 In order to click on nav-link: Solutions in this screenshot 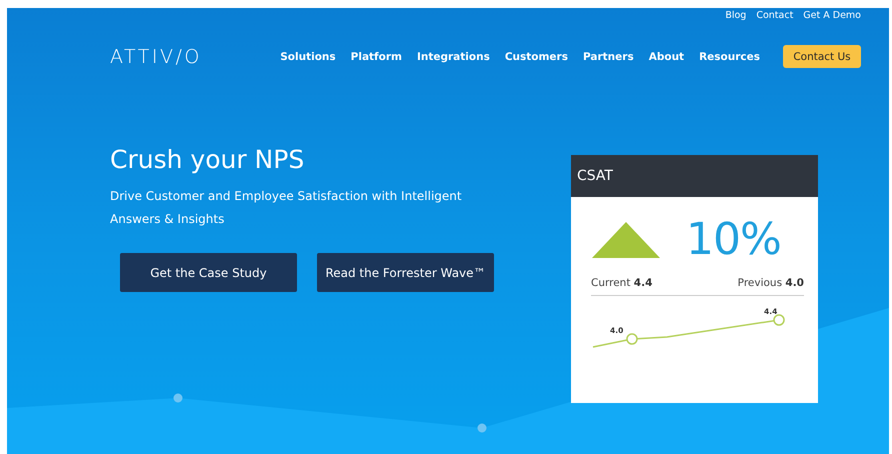, I will do `click(308, 56)`.